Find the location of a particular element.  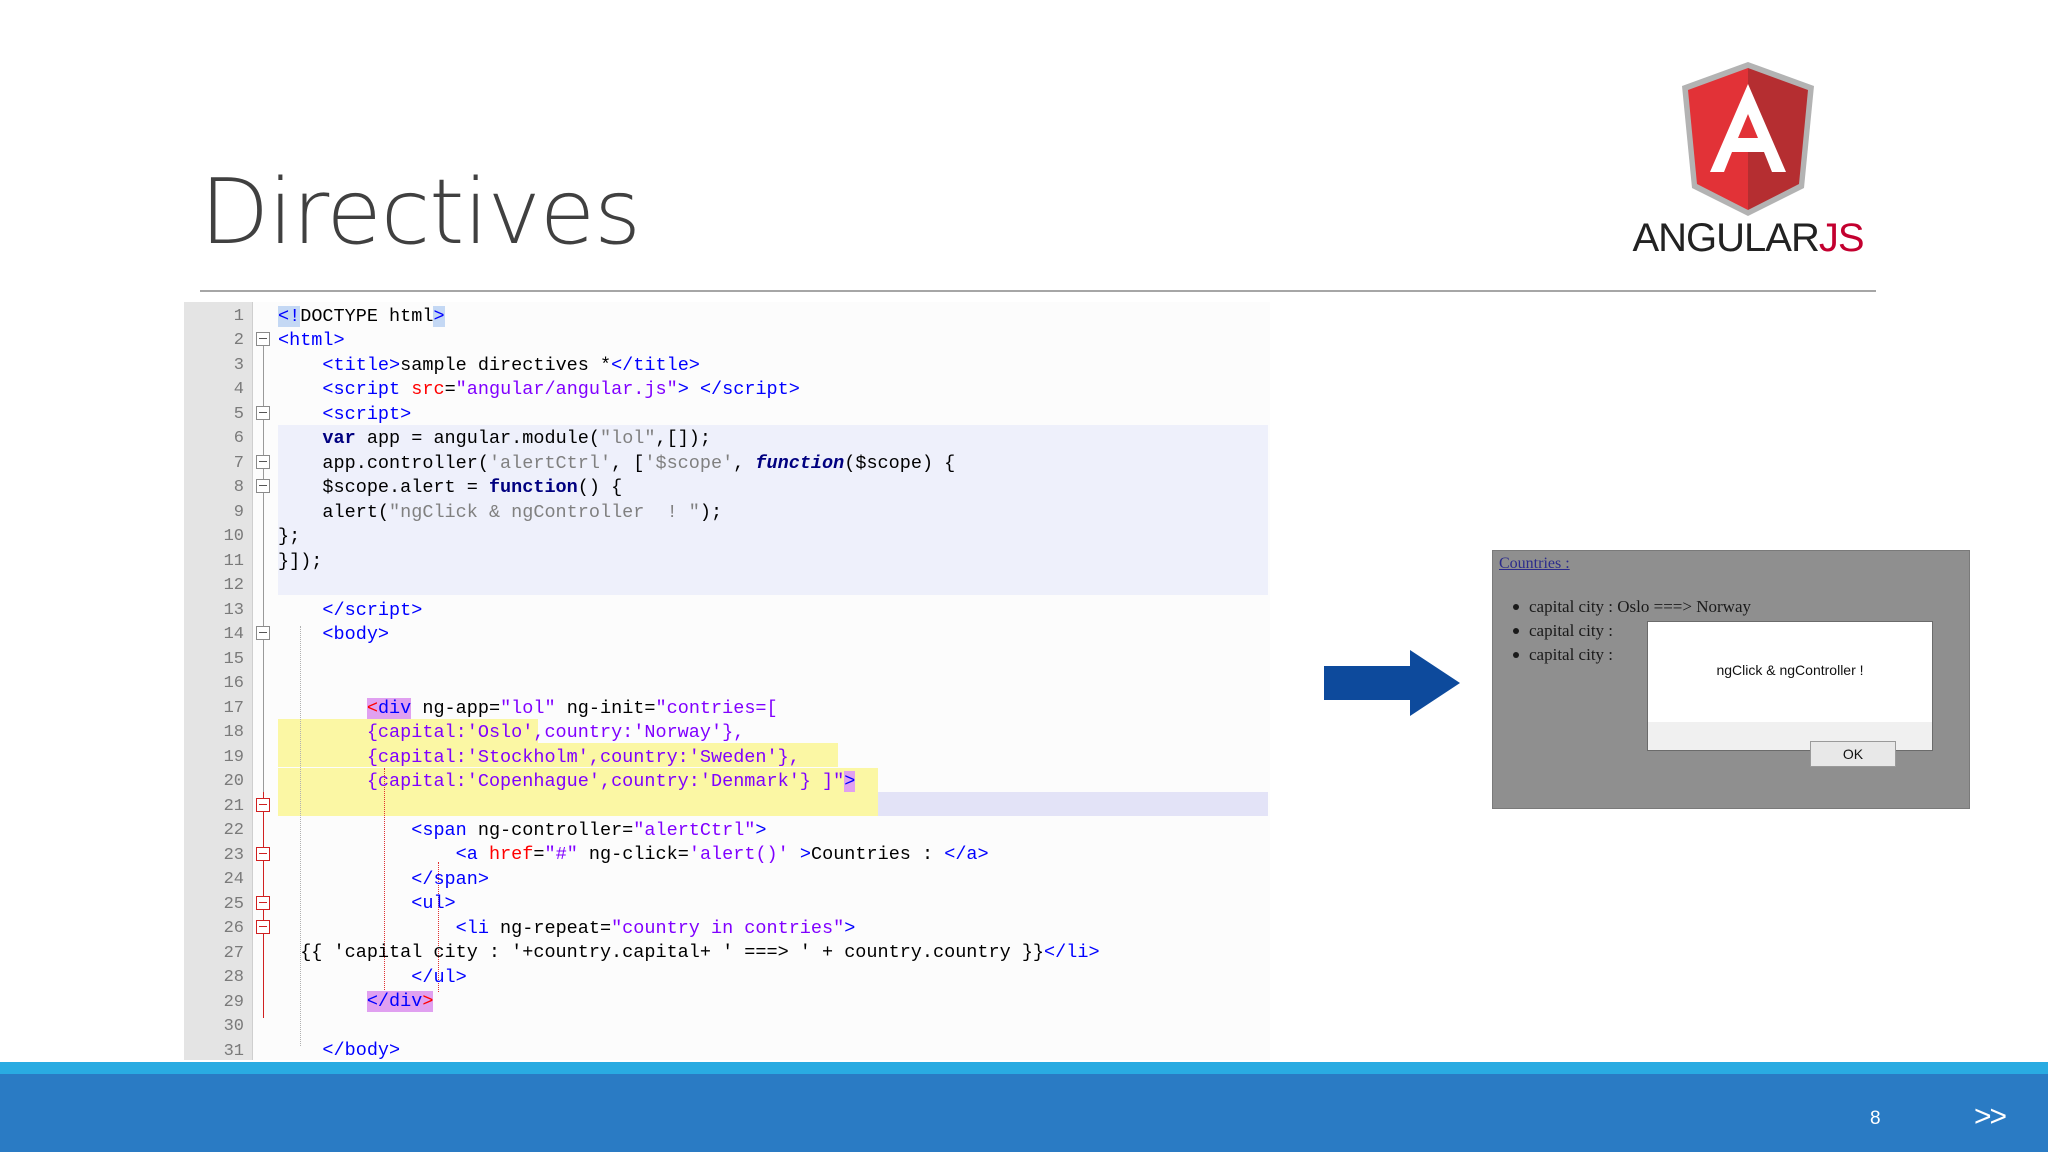

line-number: 9 is located at coordinates (238, 512).